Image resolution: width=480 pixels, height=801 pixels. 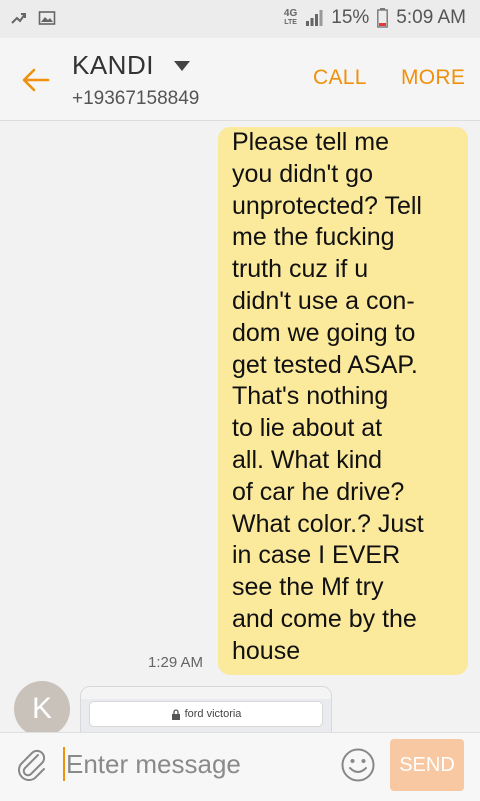 What do you see at coordinates (340, 78) in the screenshot?
I see `call-button: CALL` at bounding box center [340, 78].